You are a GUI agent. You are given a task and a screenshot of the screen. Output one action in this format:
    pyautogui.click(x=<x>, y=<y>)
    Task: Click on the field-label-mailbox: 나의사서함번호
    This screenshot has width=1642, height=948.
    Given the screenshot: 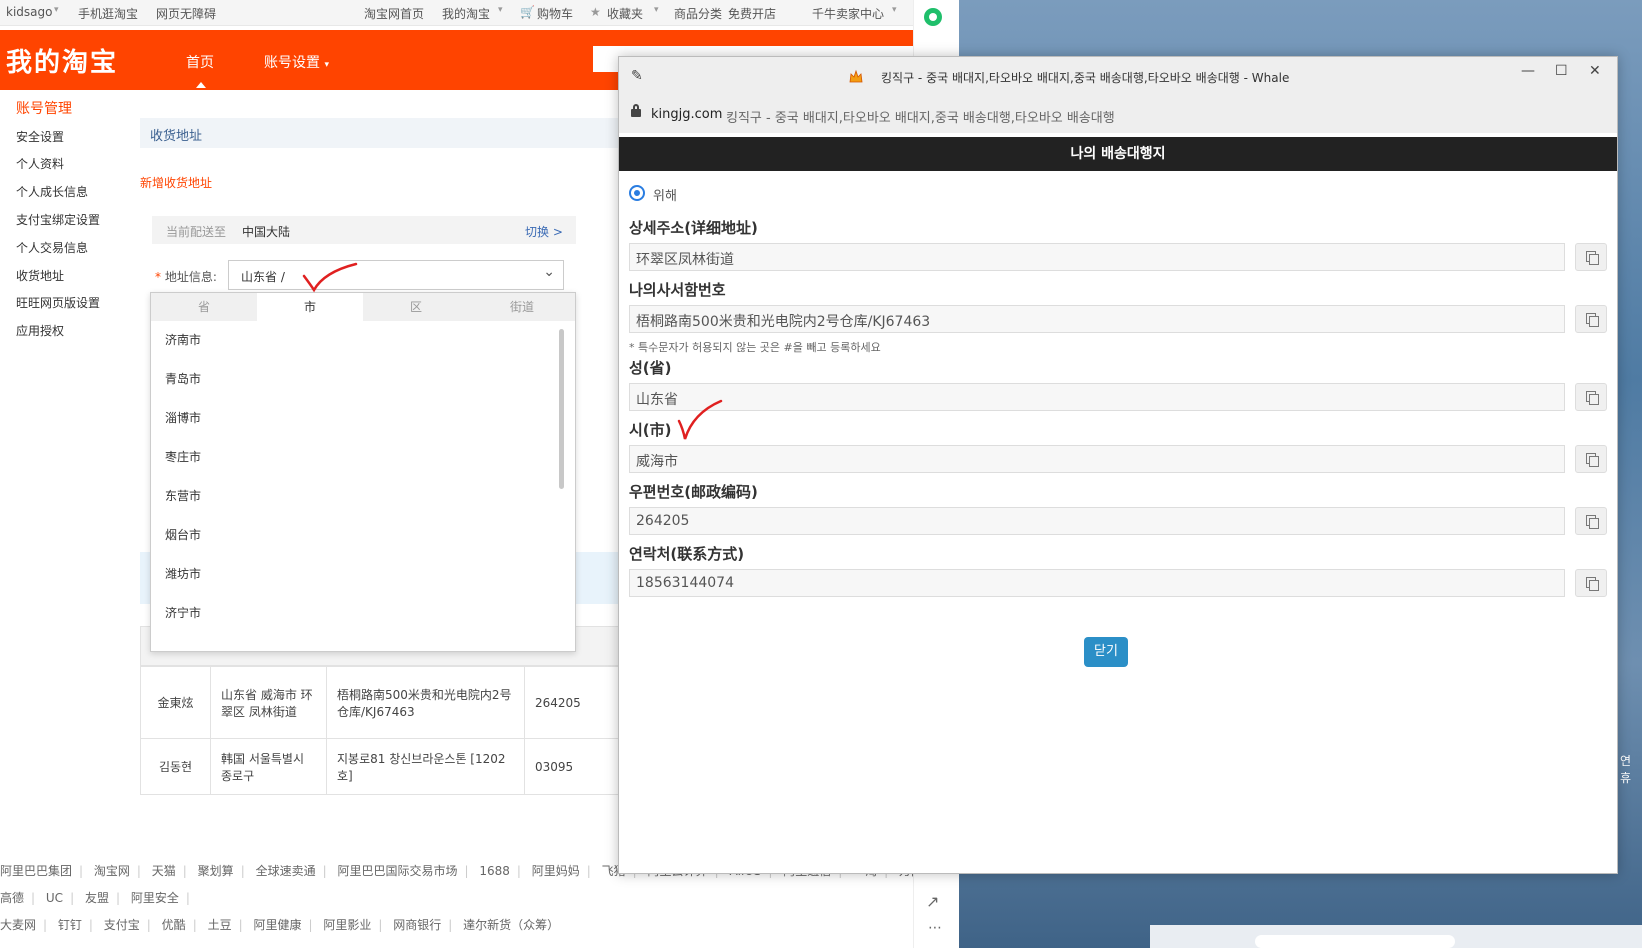 What is the action you would take?
    pyautogui.click(x=677, y=290)
    